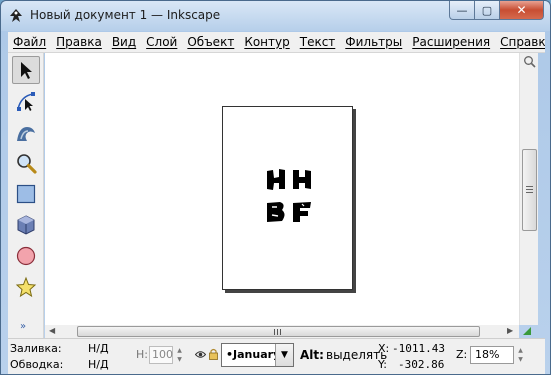 The height and width of the screenshot is (375, 551). Describe the element at coordinates (125, 15) in the screenshot. I see `window-title: Новый документ 1 — Inkscape` at that location.